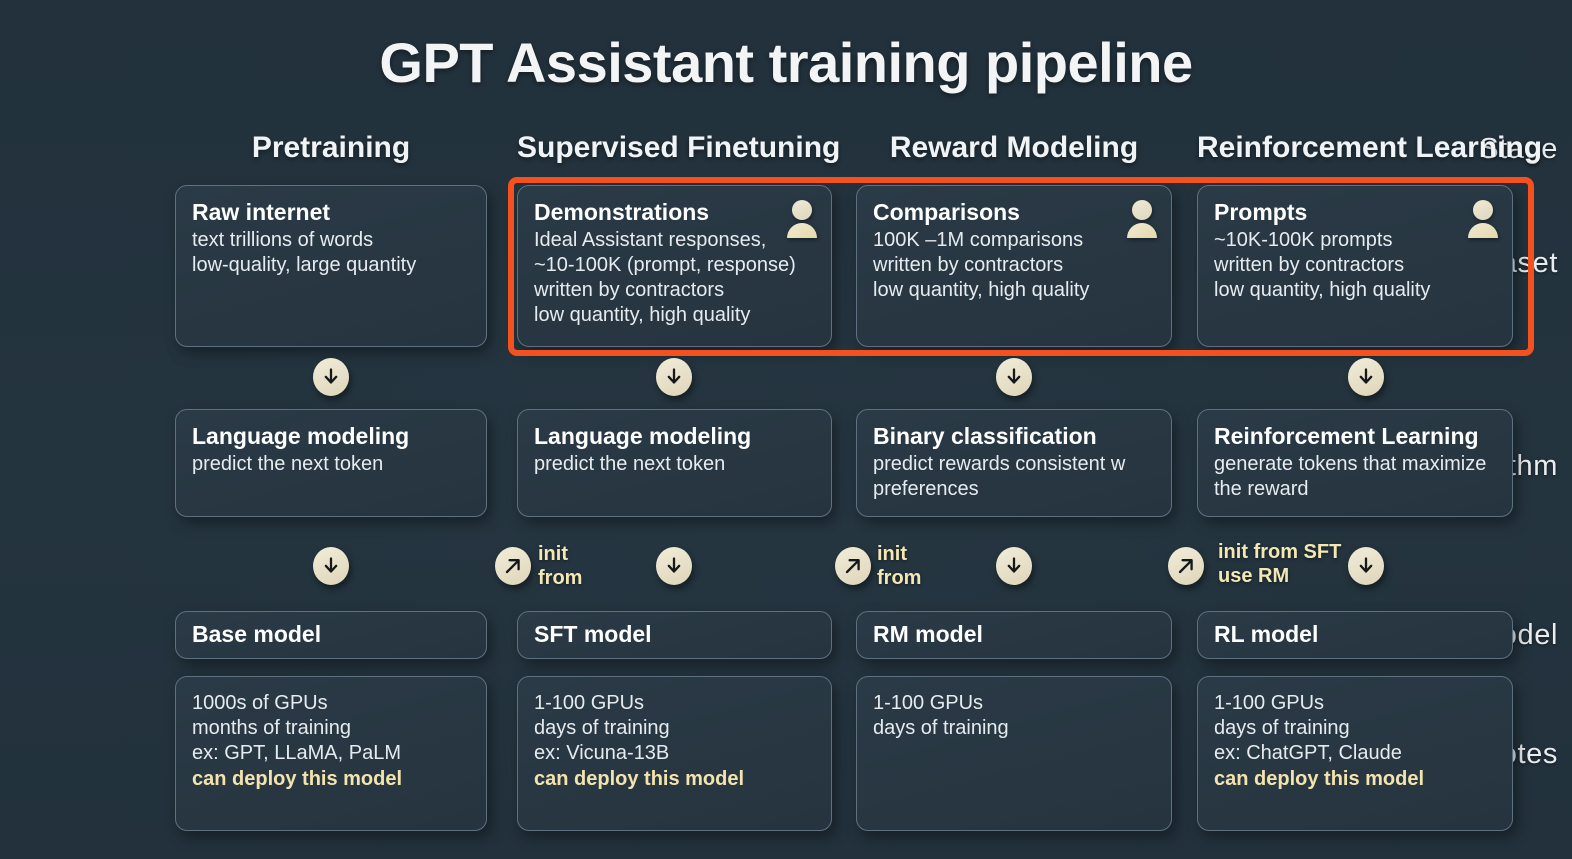  What do you see at coordinates (665, 264) in the screenshot?
I see `card-line: ~10-100K (prompt, response)` at bounding box center [665, 264].